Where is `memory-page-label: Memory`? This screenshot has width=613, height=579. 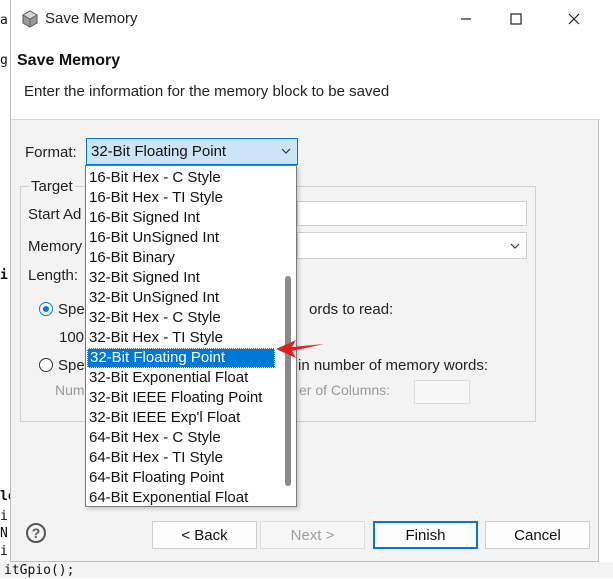
memory-page-label: Memory is located at coordinates (55, 246).